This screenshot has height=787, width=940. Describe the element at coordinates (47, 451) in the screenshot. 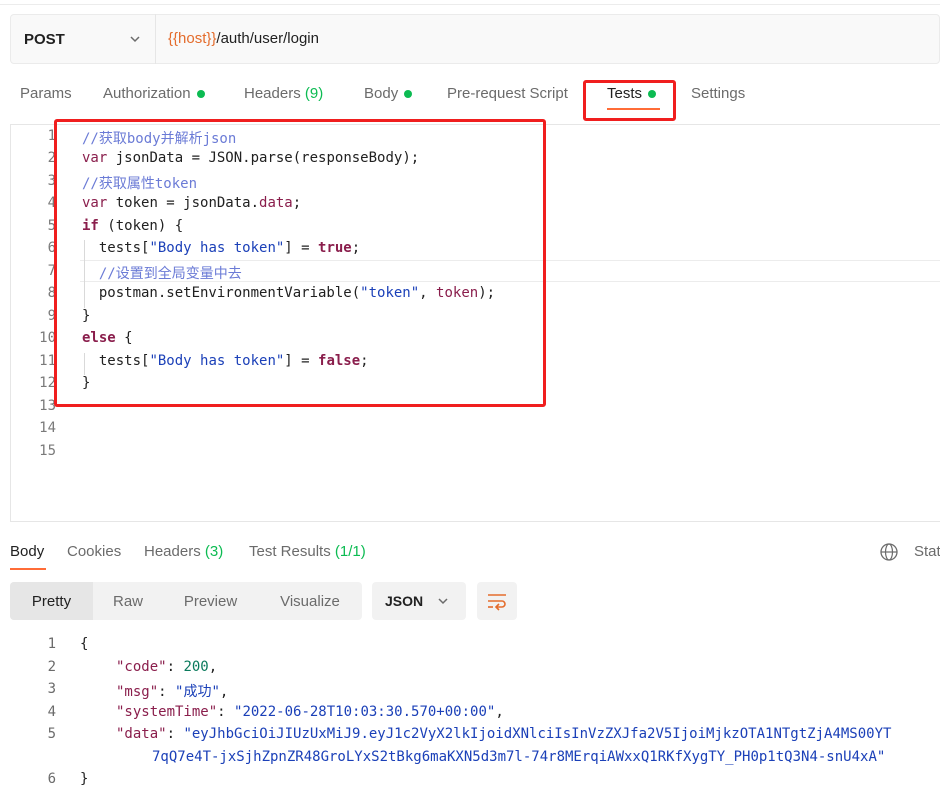

I see `line-number: 15` at that location.